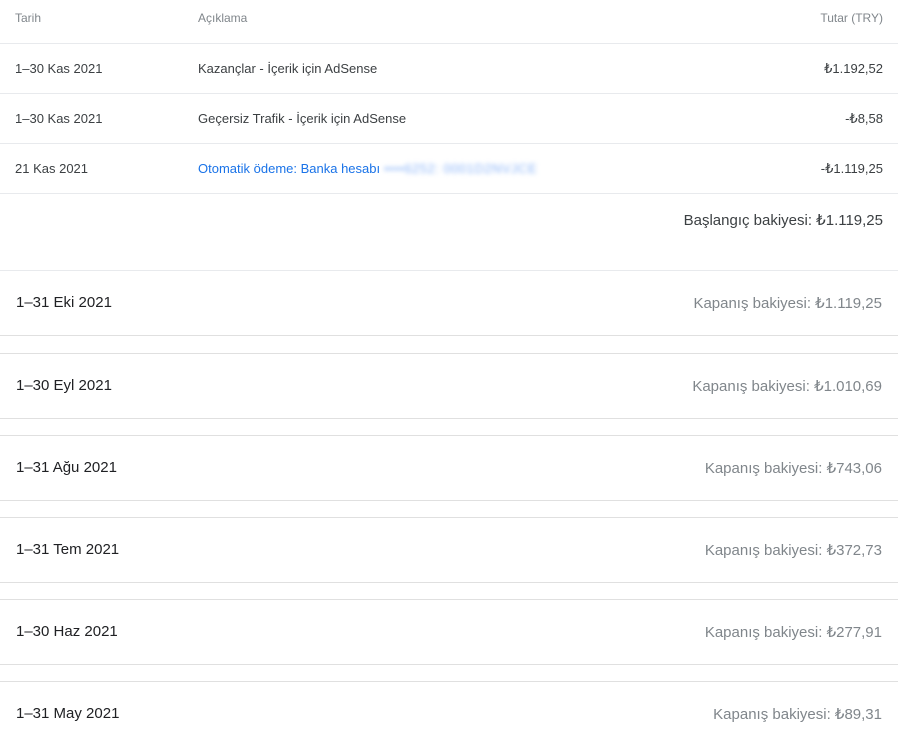  What do you see at coordinates (853, 68) in the screenshot?
I see `row-amount: ₺1.192,52` at bounding box center [853, 68].